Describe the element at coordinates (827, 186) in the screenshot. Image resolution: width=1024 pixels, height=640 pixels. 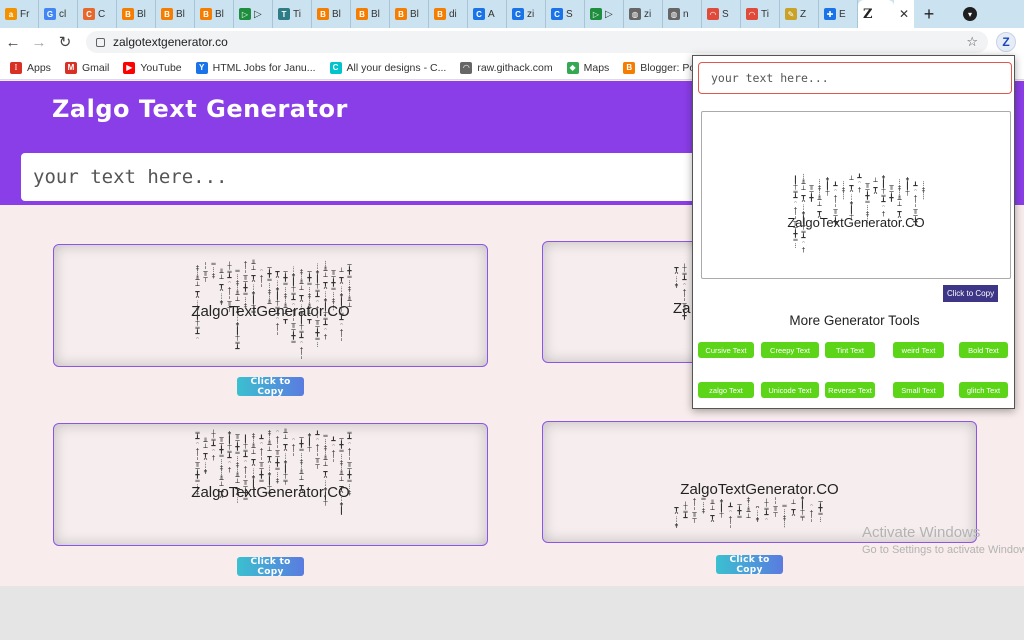
I see `zalgo-glitch-marks: ǂ ┃ ┼` at that location.